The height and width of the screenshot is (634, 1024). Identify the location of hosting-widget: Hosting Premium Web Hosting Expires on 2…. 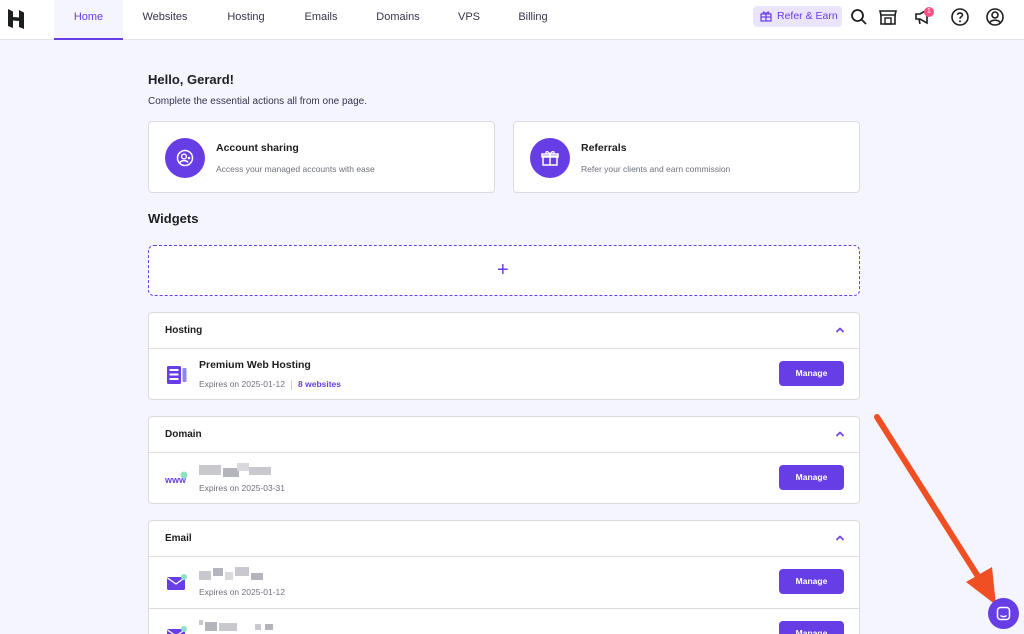
(504, 356).